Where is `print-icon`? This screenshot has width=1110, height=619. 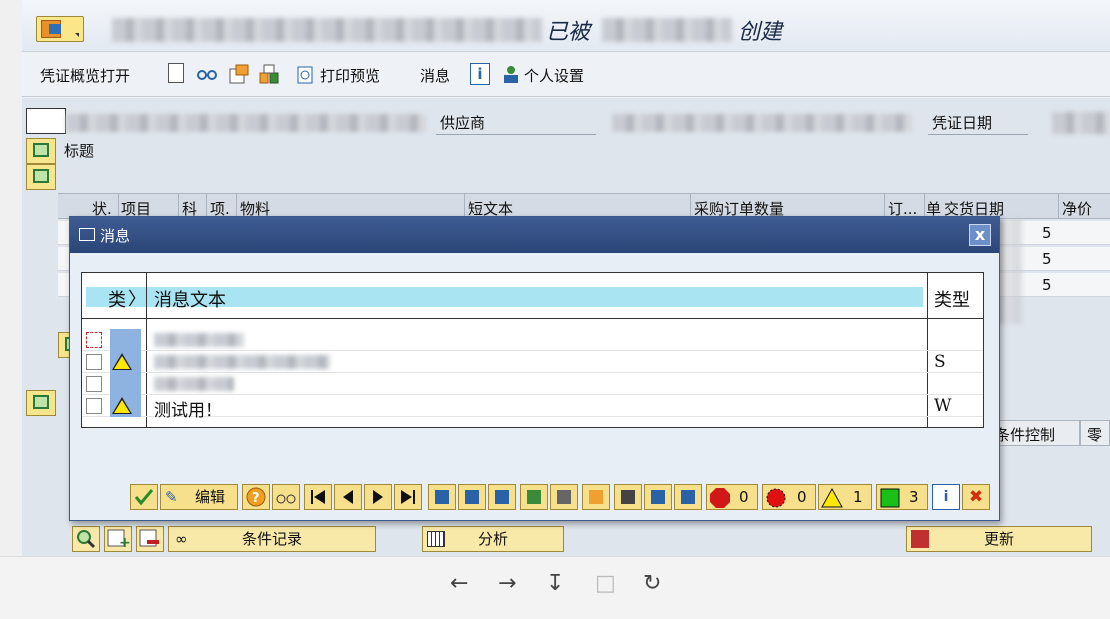
print-icon is located at coordinates (628, 497).